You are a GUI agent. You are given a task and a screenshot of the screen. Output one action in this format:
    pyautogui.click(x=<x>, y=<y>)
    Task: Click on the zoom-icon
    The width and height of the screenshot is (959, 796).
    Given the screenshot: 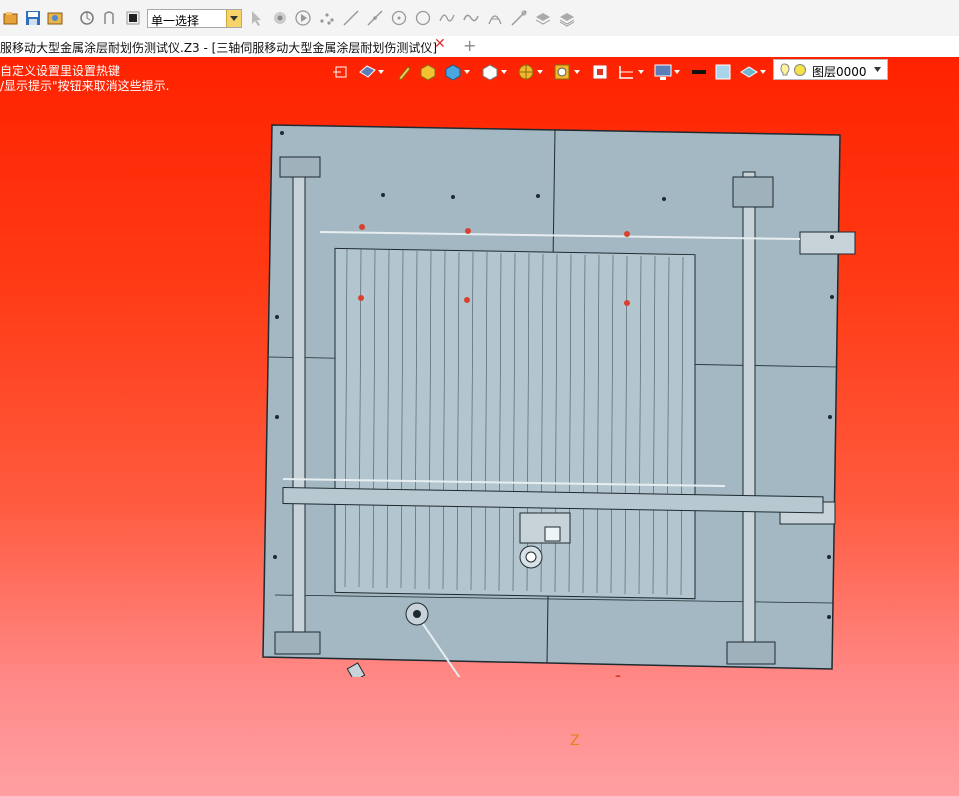 What is the action you would take?
    pyautogui.click(x=568, y=72)
    